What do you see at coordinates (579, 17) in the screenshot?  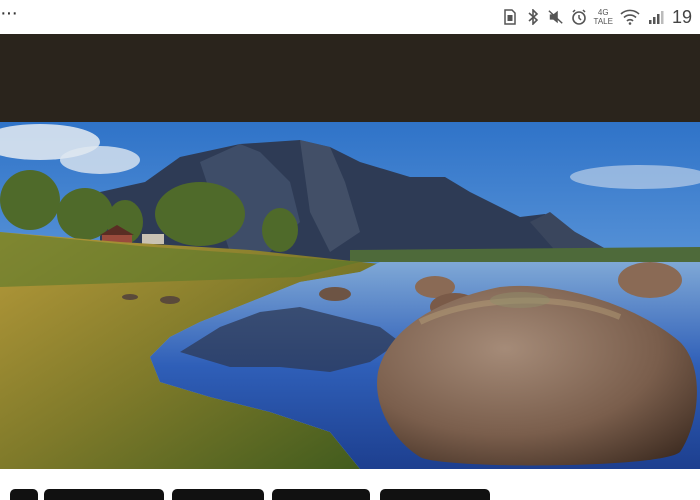 I see `alarm-icon` at bounding box center [579, 17].